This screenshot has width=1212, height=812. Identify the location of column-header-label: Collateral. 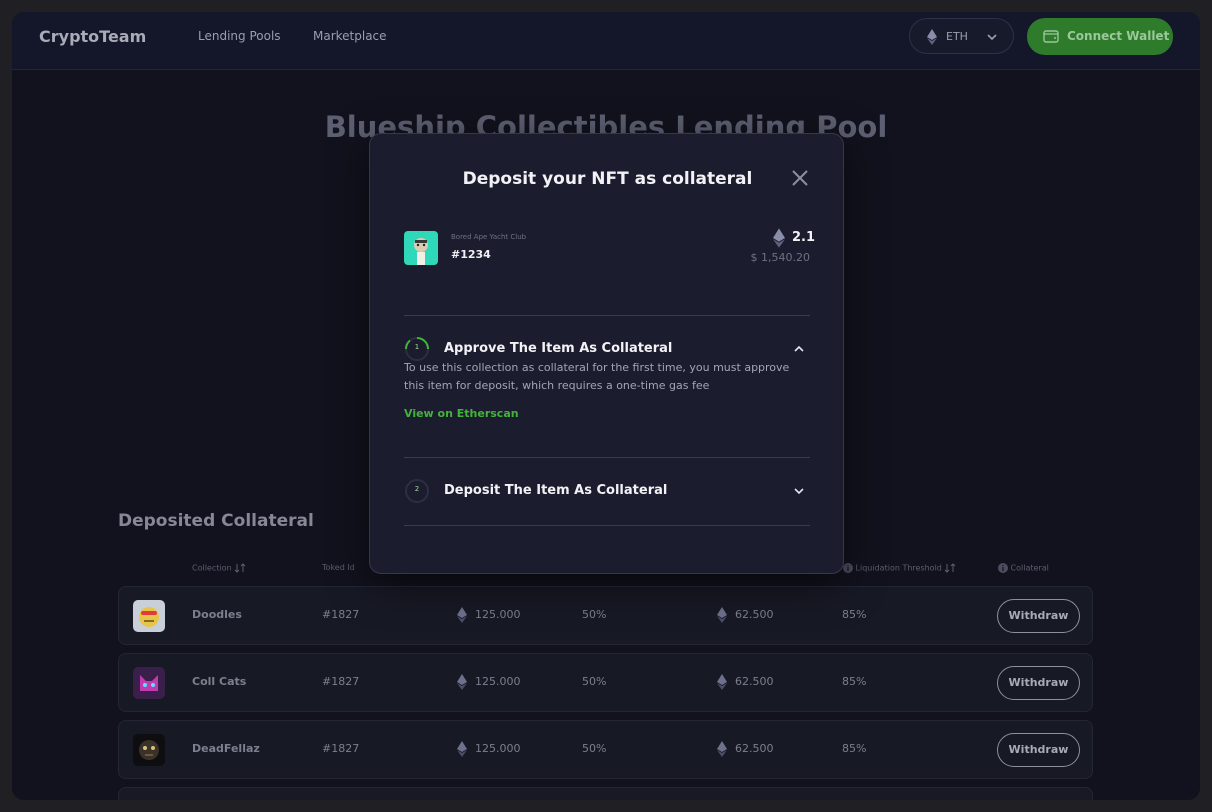
(1029, 568).